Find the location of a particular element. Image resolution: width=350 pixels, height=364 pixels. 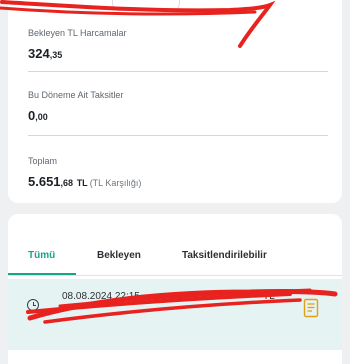

transaction-amount: TL is located at coordinates (269, 296).